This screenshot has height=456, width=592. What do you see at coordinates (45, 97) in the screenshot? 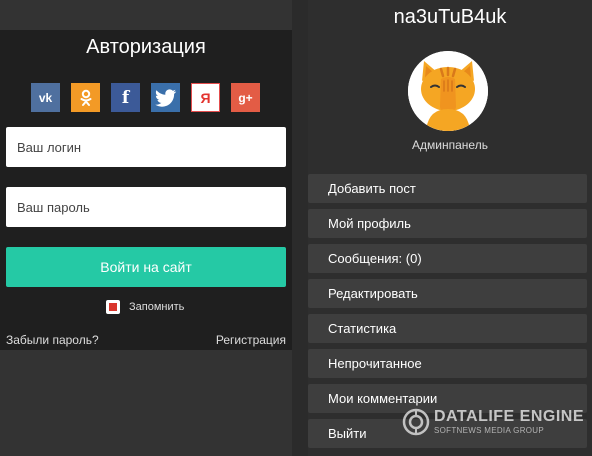
I see `vk-login-icon: vk` at bounding box center [45, 97].